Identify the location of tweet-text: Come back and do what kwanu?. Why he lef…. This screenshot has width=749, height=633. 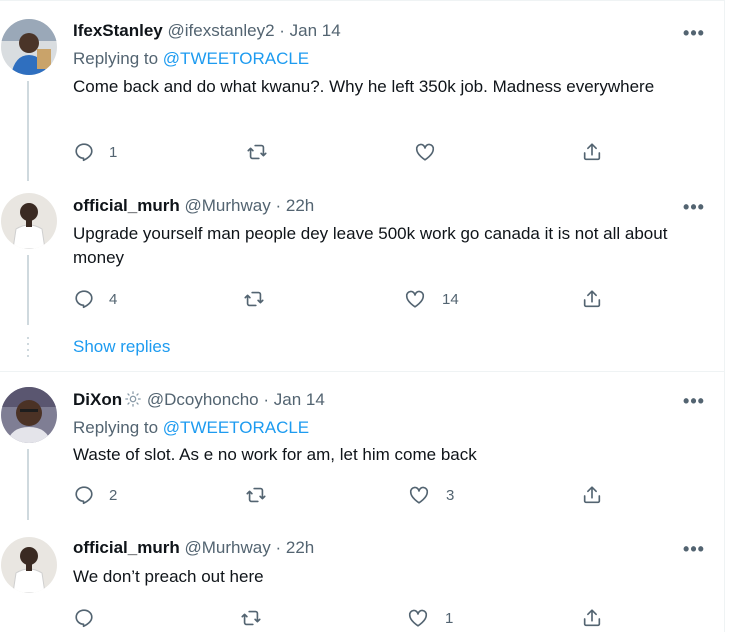
(364, 86).